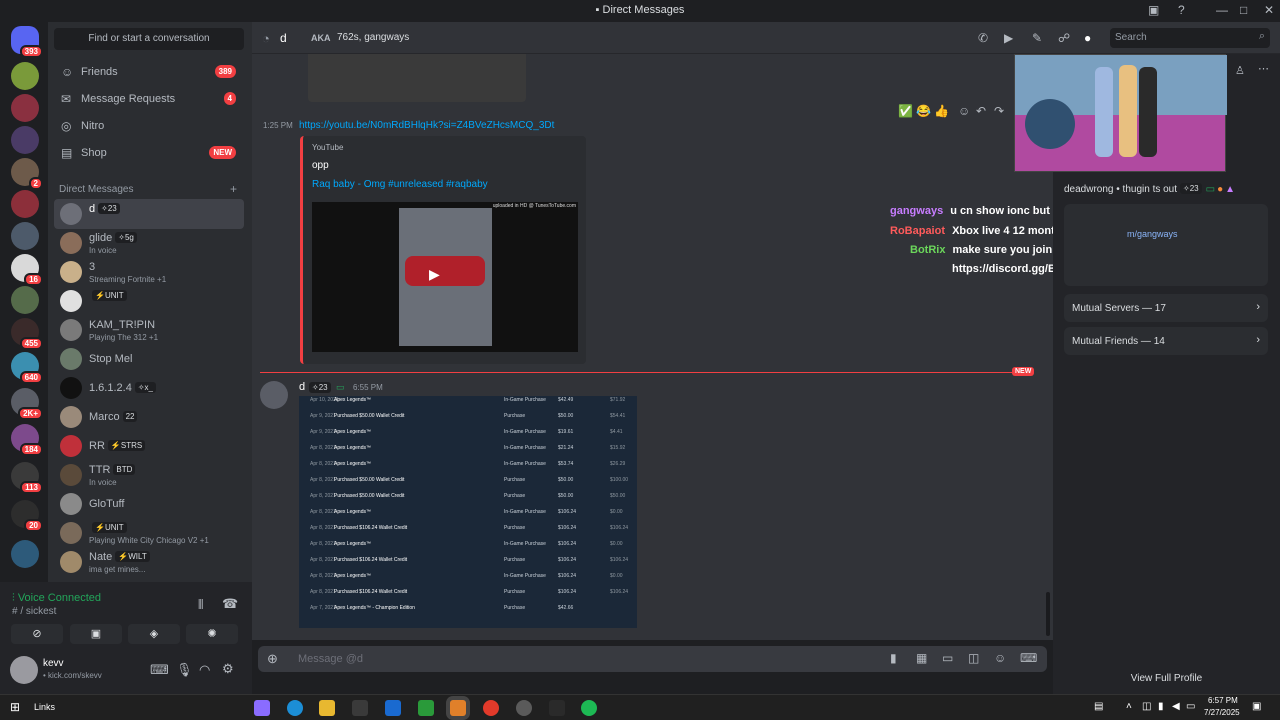  Describe the element at coordinates (330, 659) in the screenshot. I see `message-input: Message @d` at that location.